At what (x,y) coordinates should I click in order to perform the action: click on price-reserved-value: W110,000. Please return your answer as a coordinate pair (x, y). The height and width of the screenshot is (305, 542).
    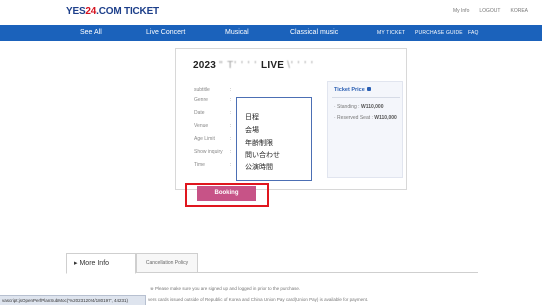
    Looking at the image, I should click on (385, 118).